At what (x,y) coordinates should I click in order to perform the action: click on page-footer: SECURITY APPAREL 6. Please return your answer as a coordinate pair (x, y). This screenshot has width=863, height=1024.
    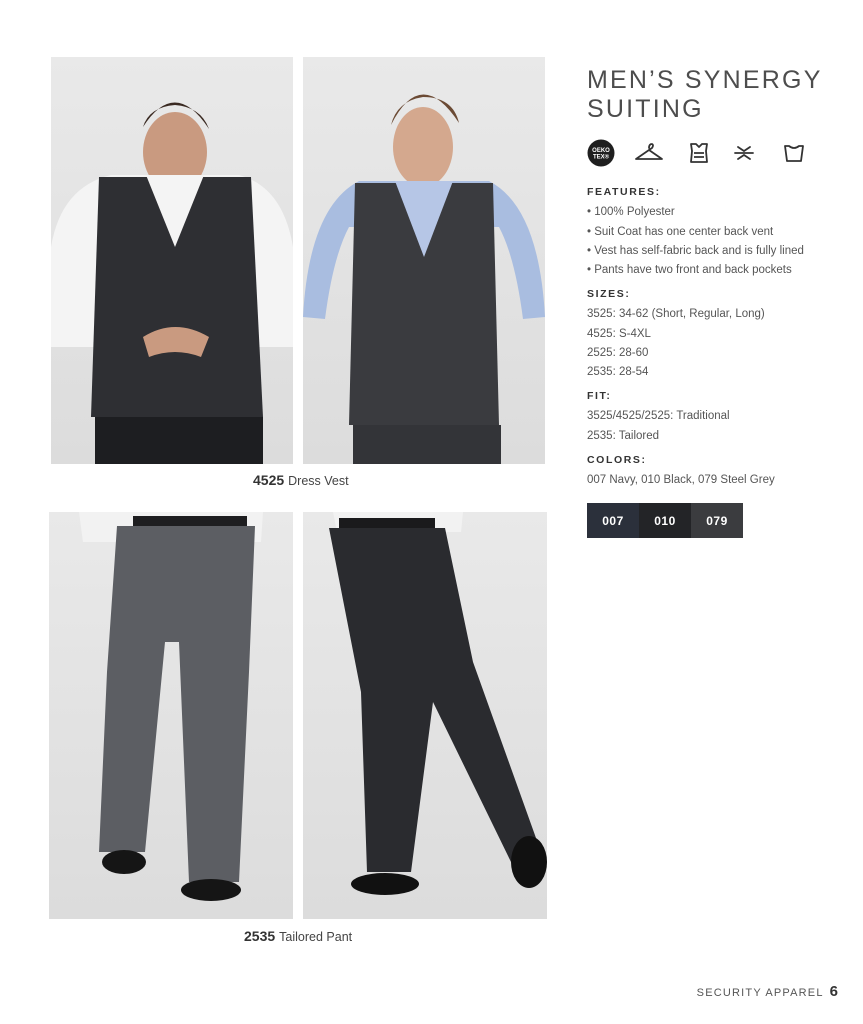
    Looking at the image, I should click on (767, 991).